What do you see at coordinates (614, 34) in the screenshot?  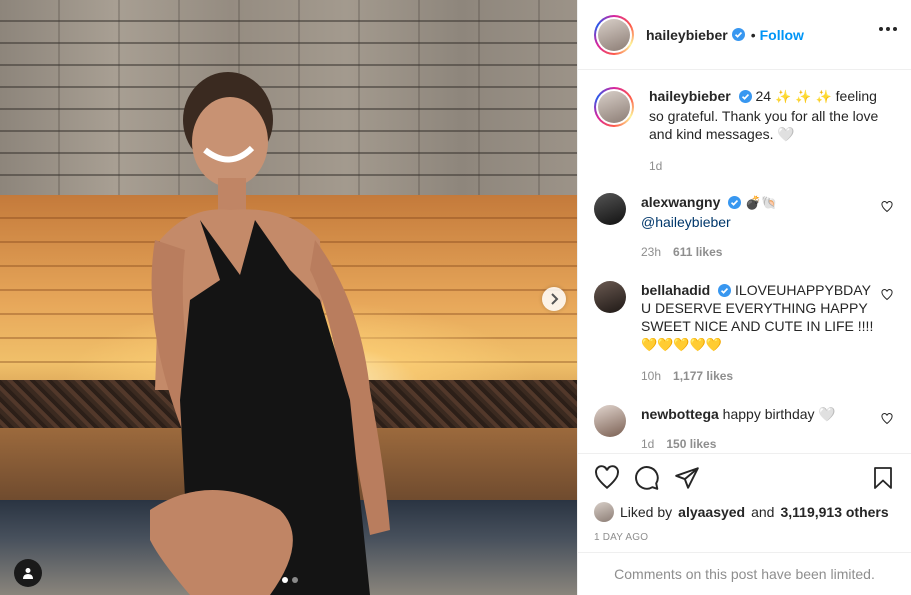 I see `author-avatar` at bounding box center [614, 34].